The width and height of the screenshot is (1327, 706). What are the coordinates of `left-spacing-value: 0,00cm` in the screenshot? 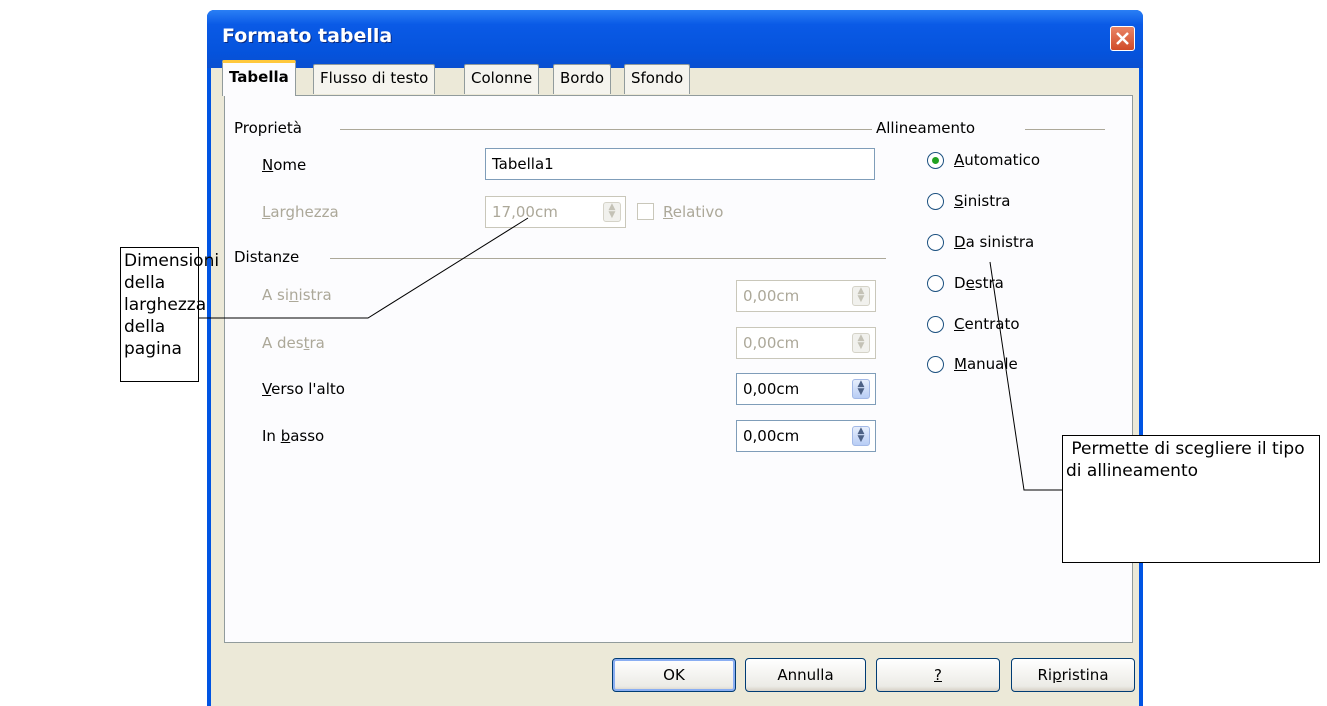 It's located at (771, 296).